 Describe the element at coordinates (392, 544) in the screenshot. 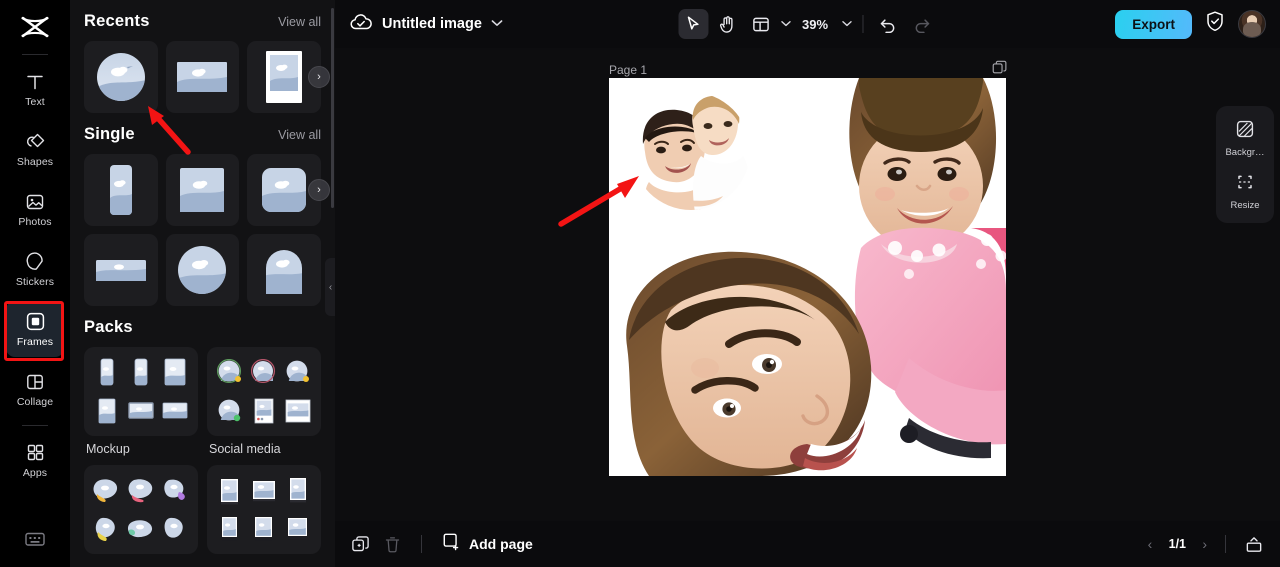

I see `trash-icon` at that location.